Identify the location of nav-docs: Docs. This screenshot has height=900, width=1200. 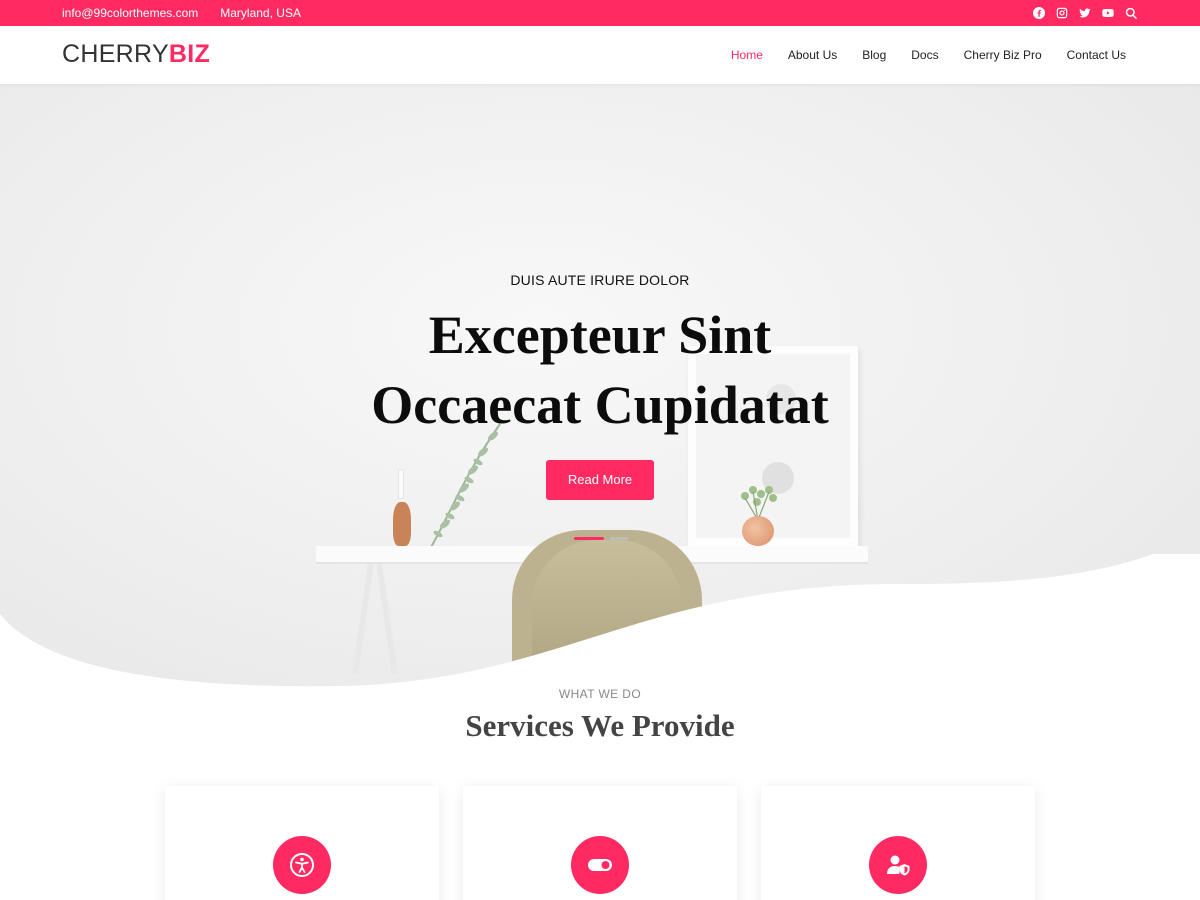
(924, 55).